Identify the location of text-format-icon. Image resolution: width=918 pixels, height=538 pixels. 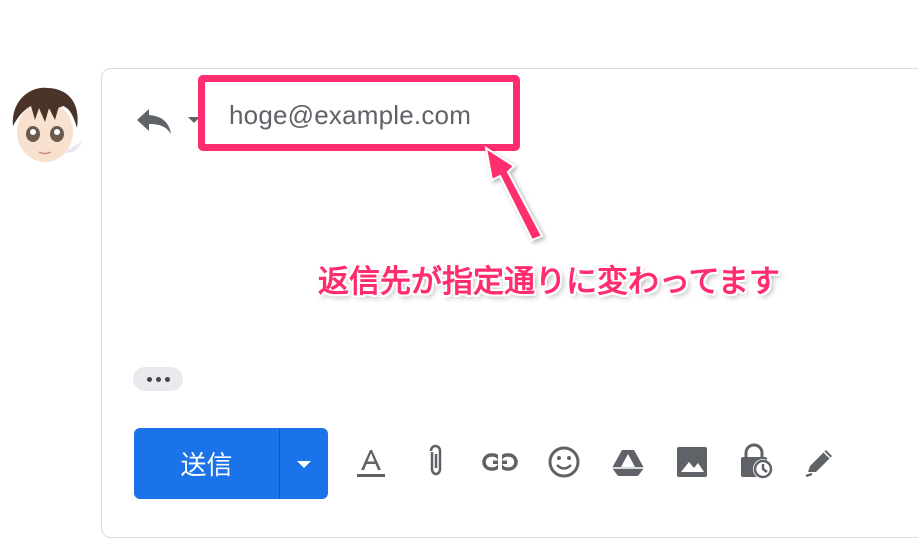
(371, 462).